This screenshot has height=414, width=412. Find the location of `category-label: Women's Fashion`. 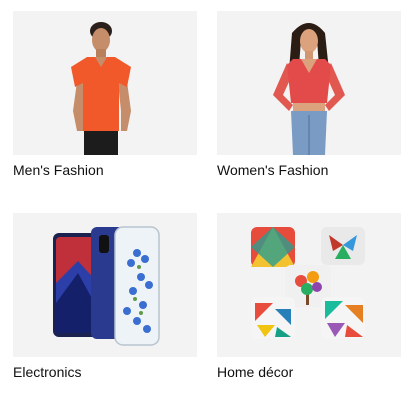

category-label: Women's Fashion is located at coordinates (272, 170).